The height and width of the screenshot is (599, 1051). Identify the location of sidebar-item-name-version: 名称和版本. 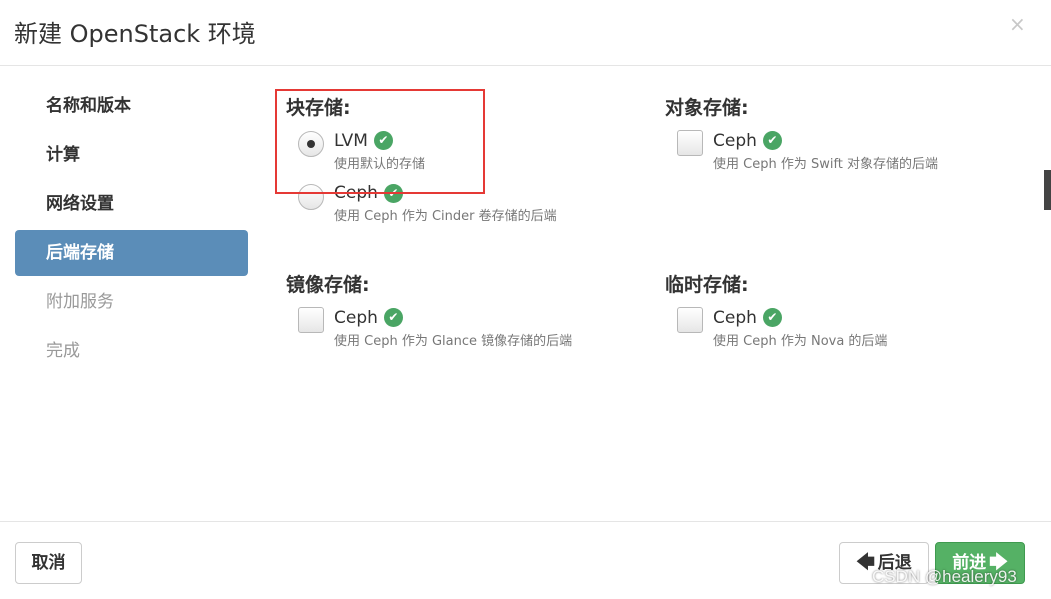
(131, 106).